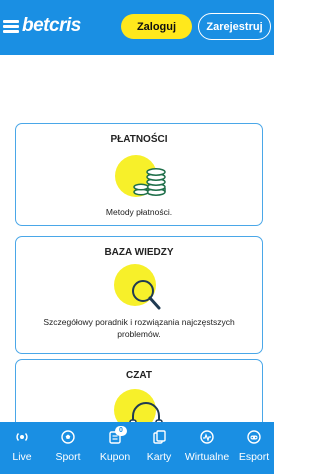  I want to click on gamepad-icon, so click(254, 437).